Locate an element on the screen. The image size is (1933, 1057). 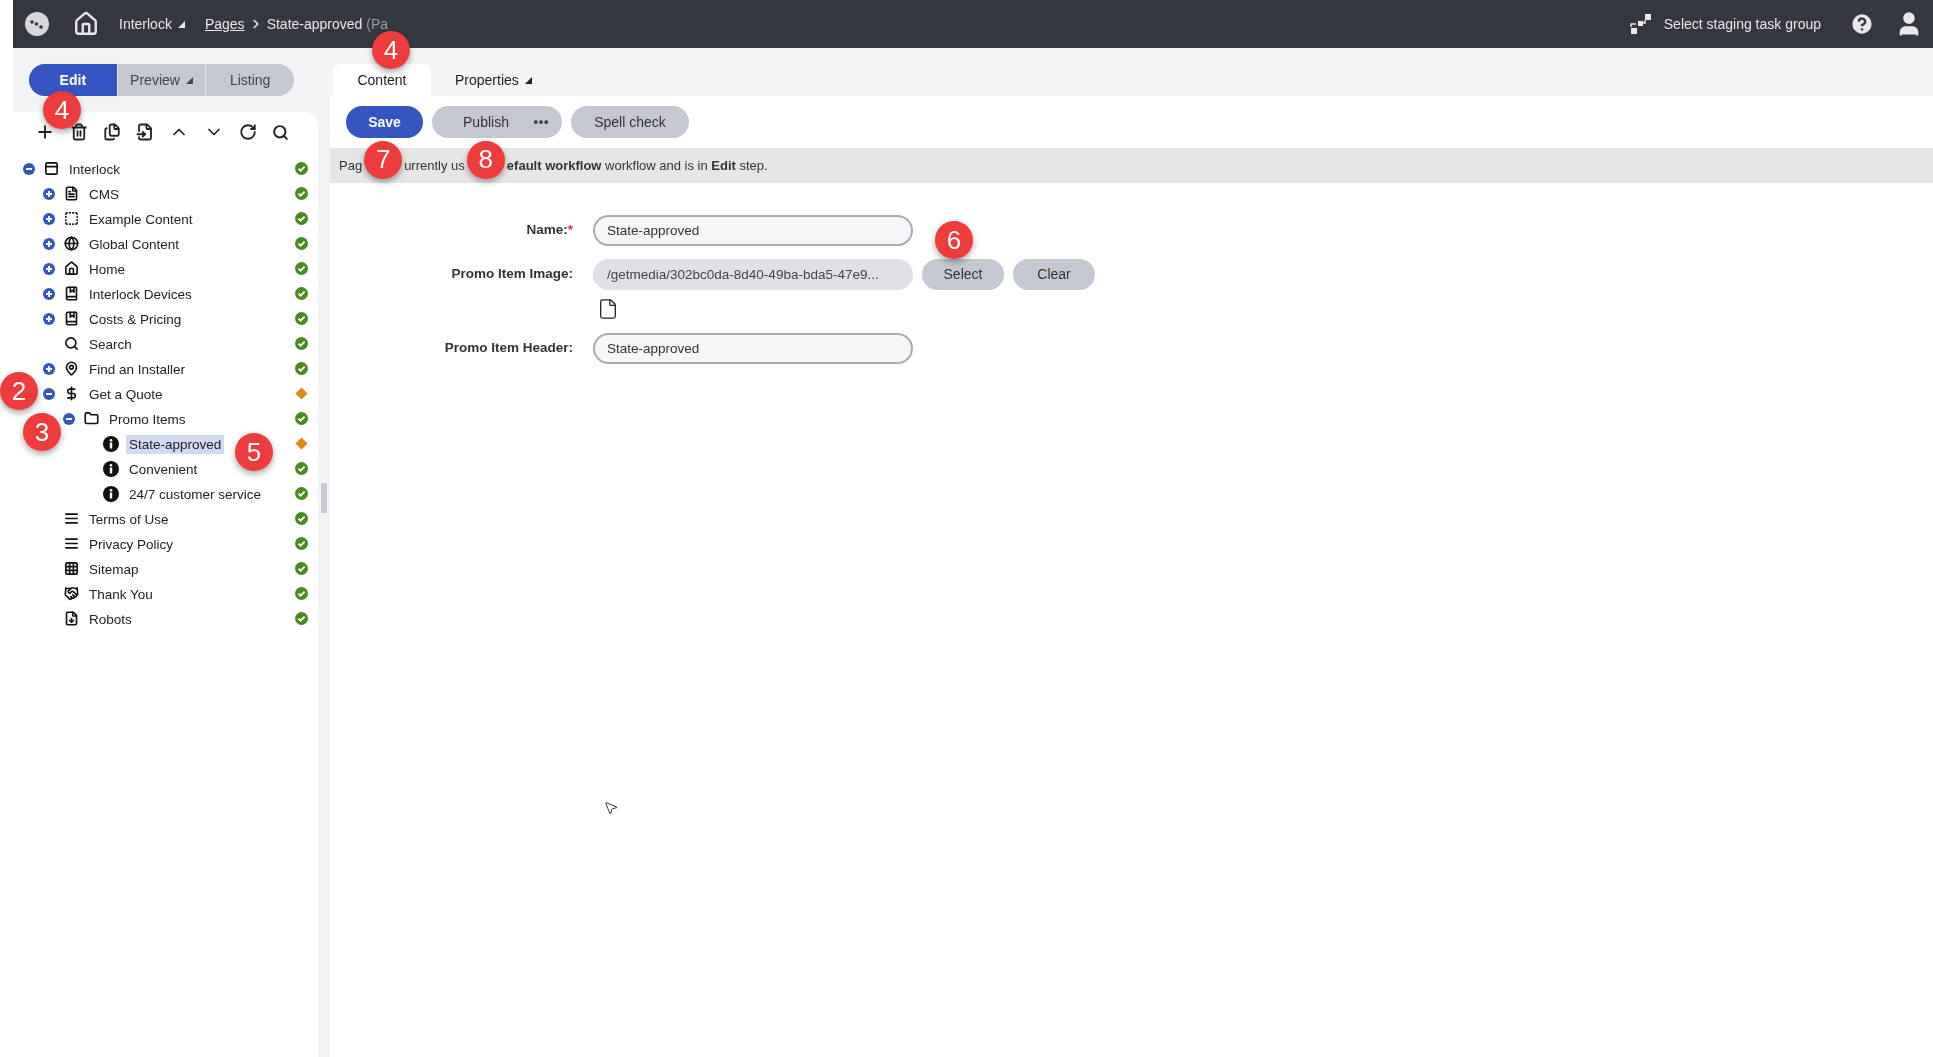
breadcrumb-link: Pages is located at coordinates (224, 24).